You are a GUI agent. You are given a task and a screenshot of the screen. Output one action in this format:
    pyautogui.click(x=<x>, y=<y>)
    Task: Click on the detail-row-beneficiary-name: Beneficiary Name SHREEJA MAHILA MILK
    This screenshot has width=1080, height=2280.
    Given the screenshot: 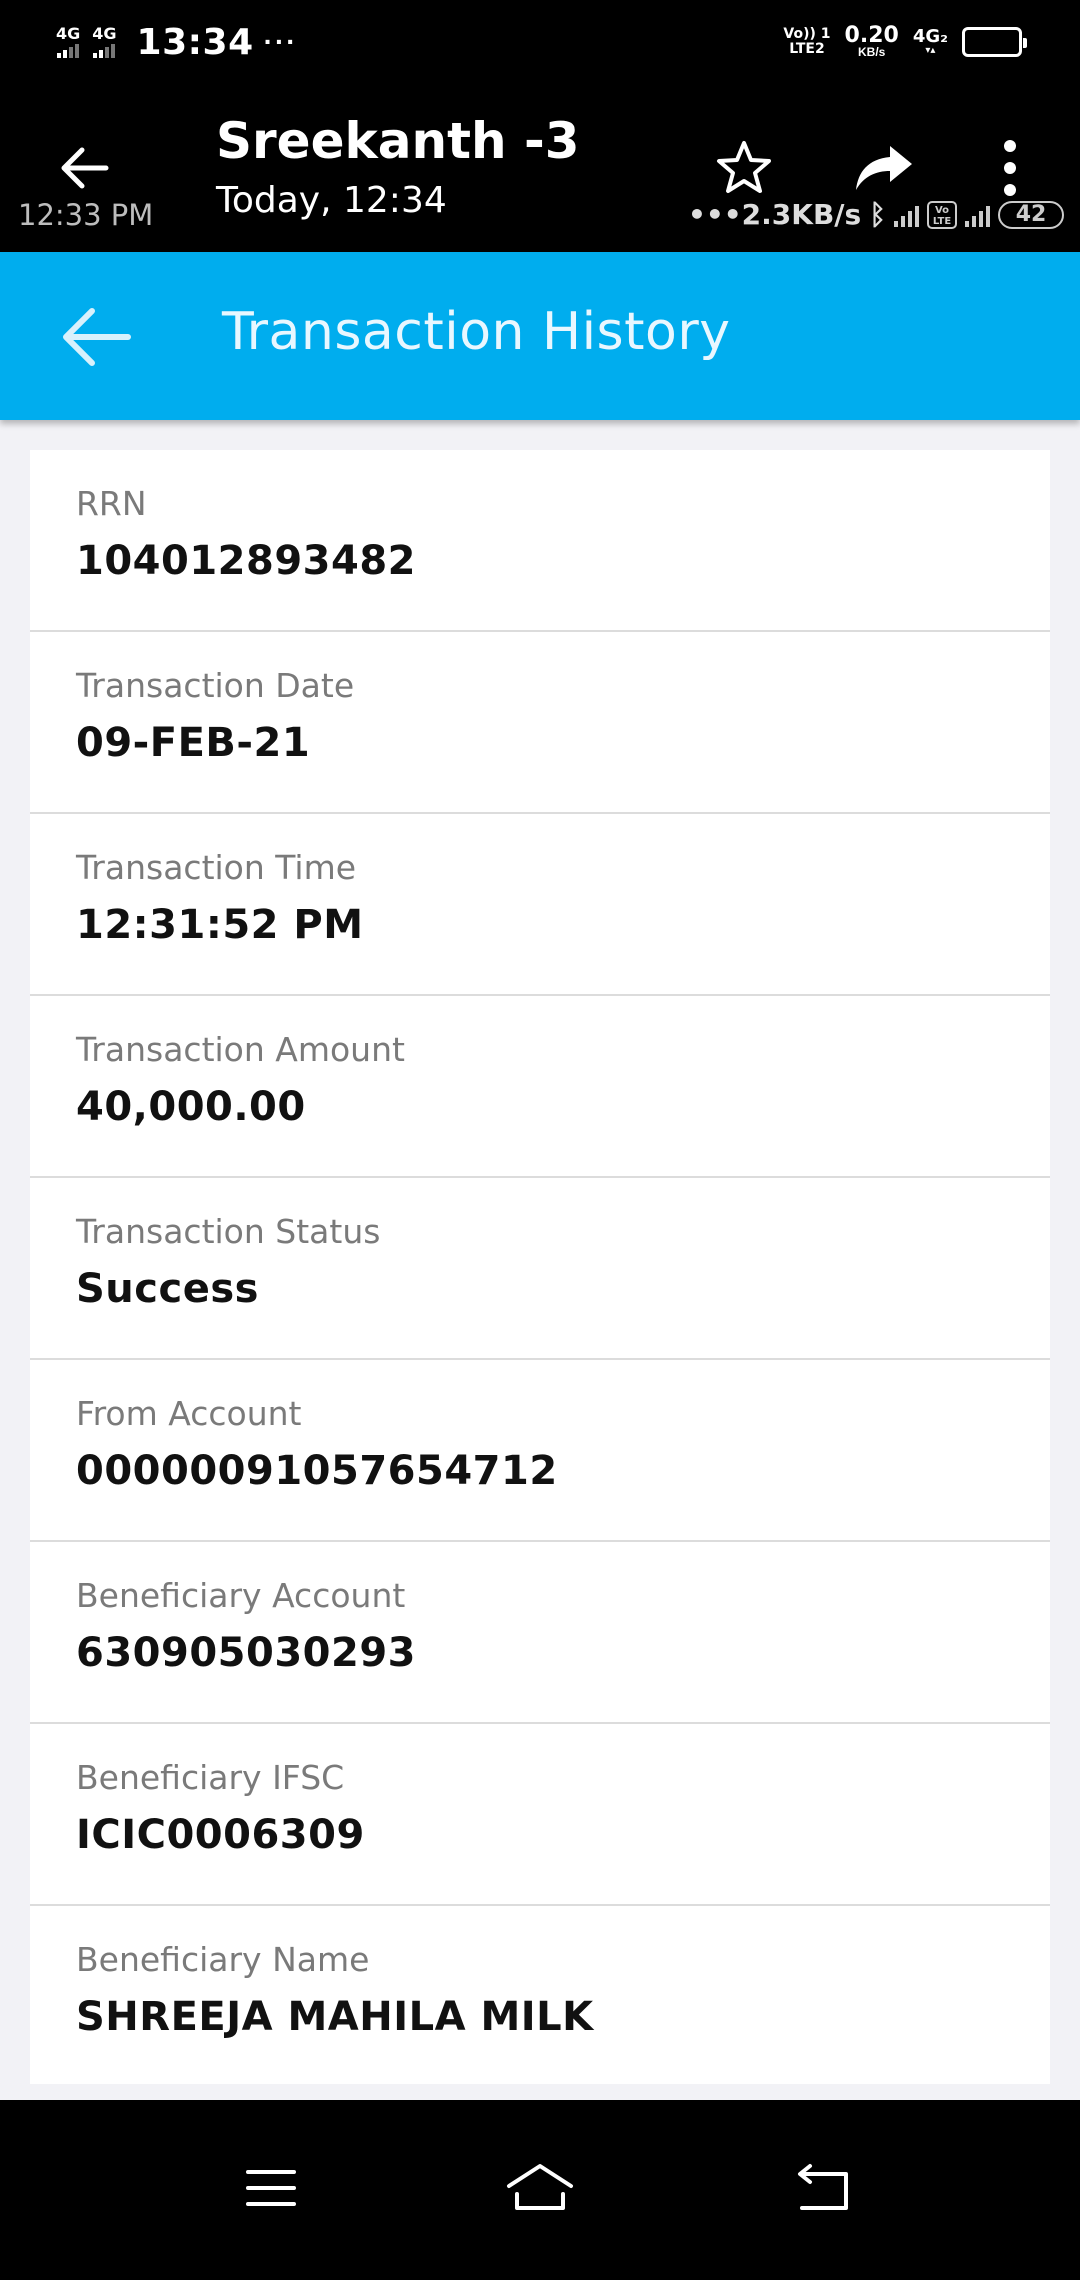 What is the action you would take?
    pyautogui.click(x=540, y=1995)
    